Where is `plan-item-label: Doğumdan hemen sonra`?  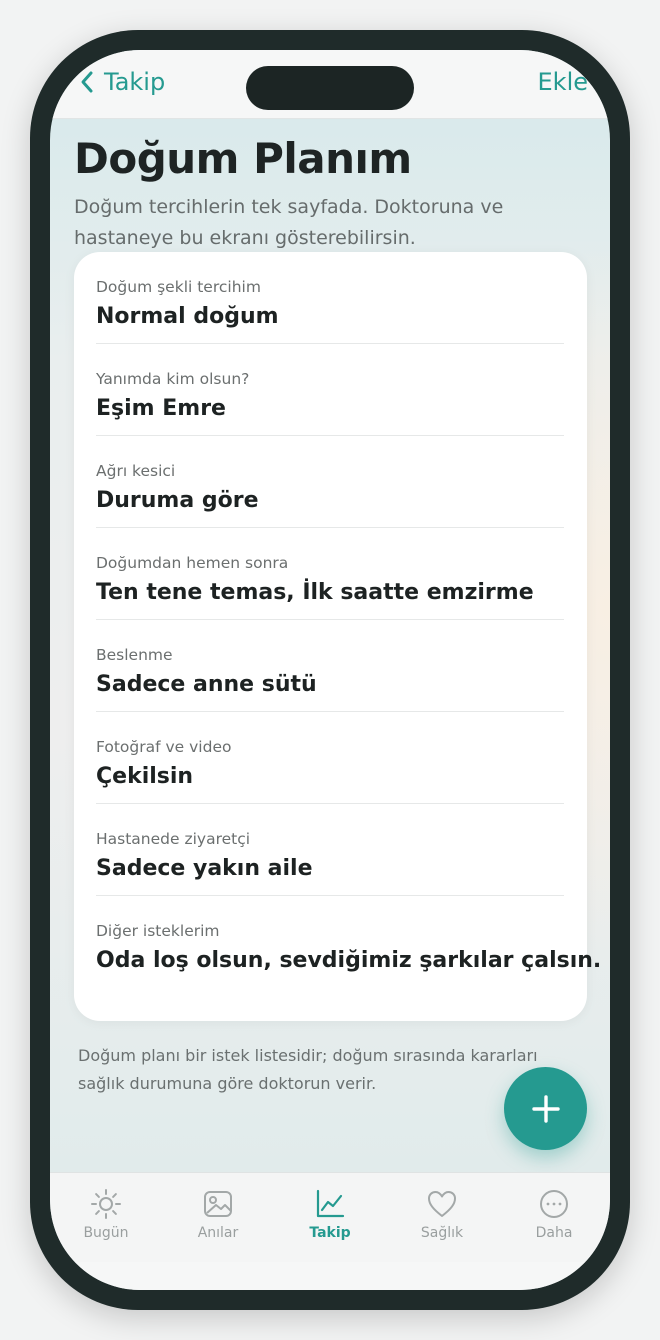 plan-item-label: Doğumdan hemen sonra is located at coordinates (192, 563).